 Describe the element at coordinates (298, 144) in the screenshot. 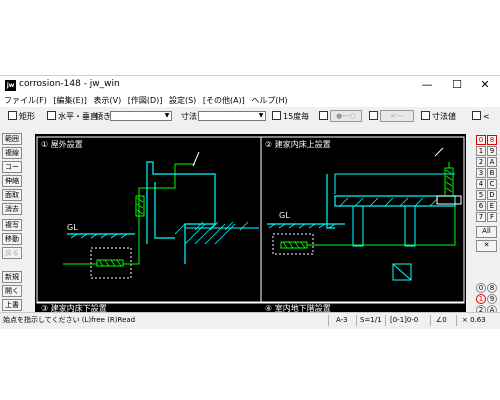

I see `panel-title-2: ② 建家内床上設置` at that location.